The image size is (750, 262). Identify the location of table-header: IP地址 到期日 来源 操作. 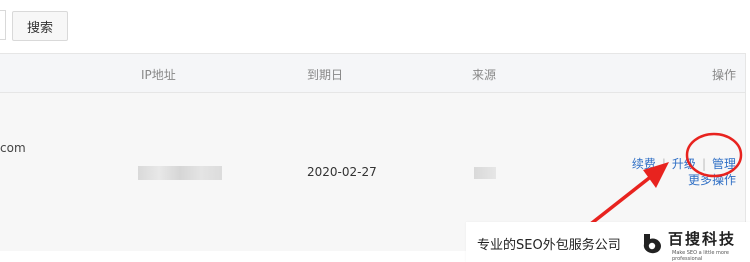
(372, 73).